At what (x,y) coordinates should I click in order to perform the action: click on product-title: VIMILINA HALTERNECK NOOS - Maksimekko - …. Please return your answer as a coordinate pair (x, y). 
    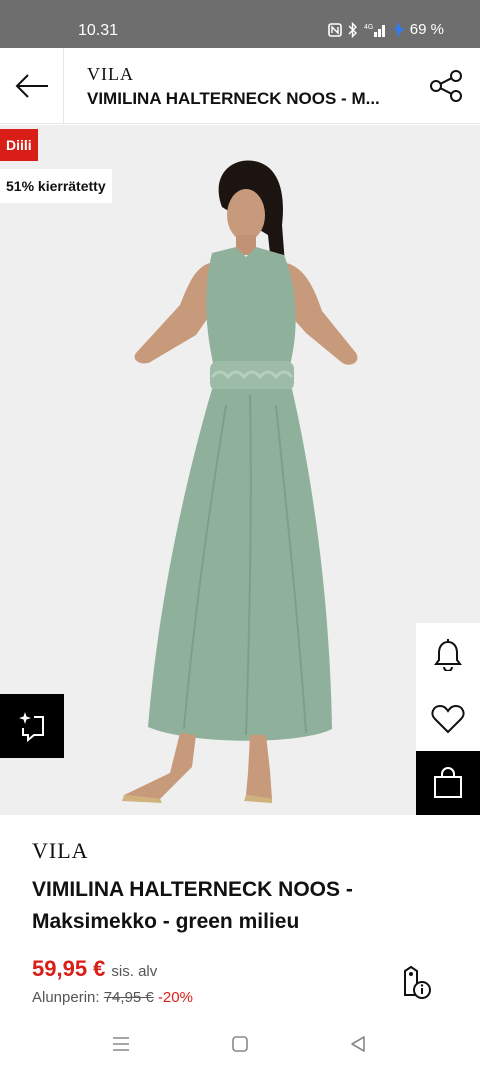
    Looking at the image, I should click on (192, 905).